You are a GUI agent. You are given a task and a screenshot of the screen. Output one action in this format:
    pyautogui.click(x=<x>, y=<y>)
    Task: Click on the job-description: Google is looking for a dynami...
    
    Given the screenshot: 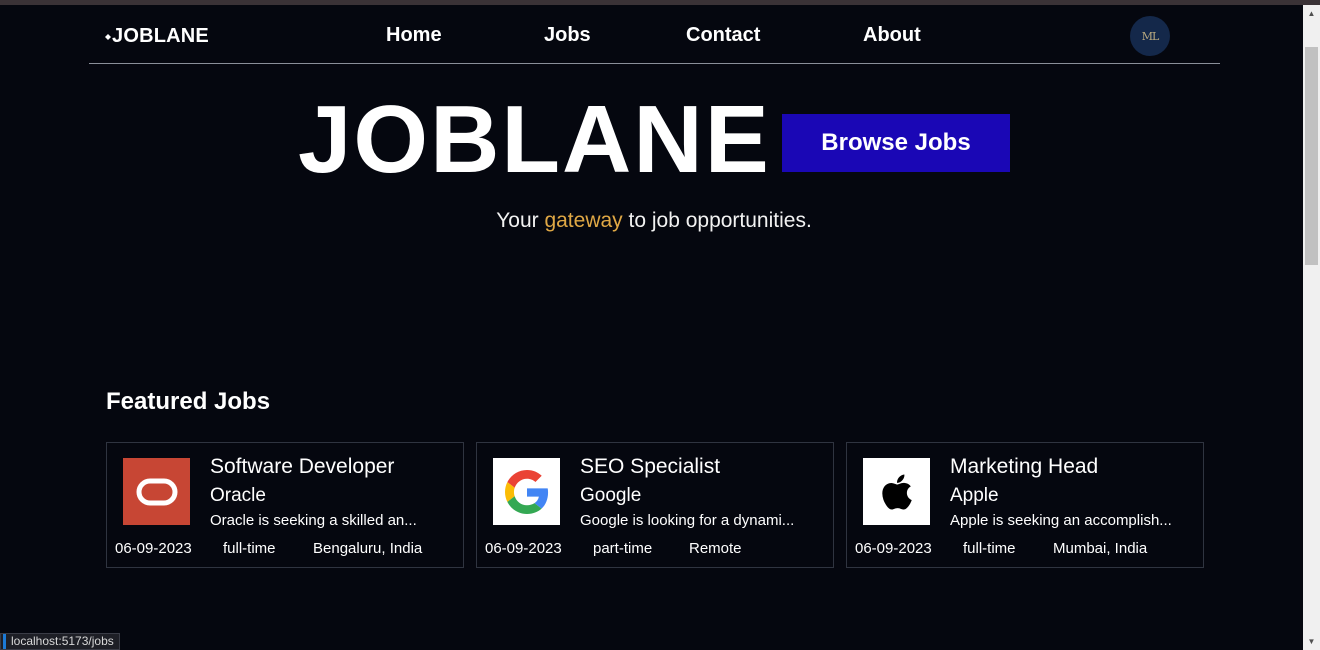 What is the action you would take?
    pyautogui.click(x=687, y=520)
    